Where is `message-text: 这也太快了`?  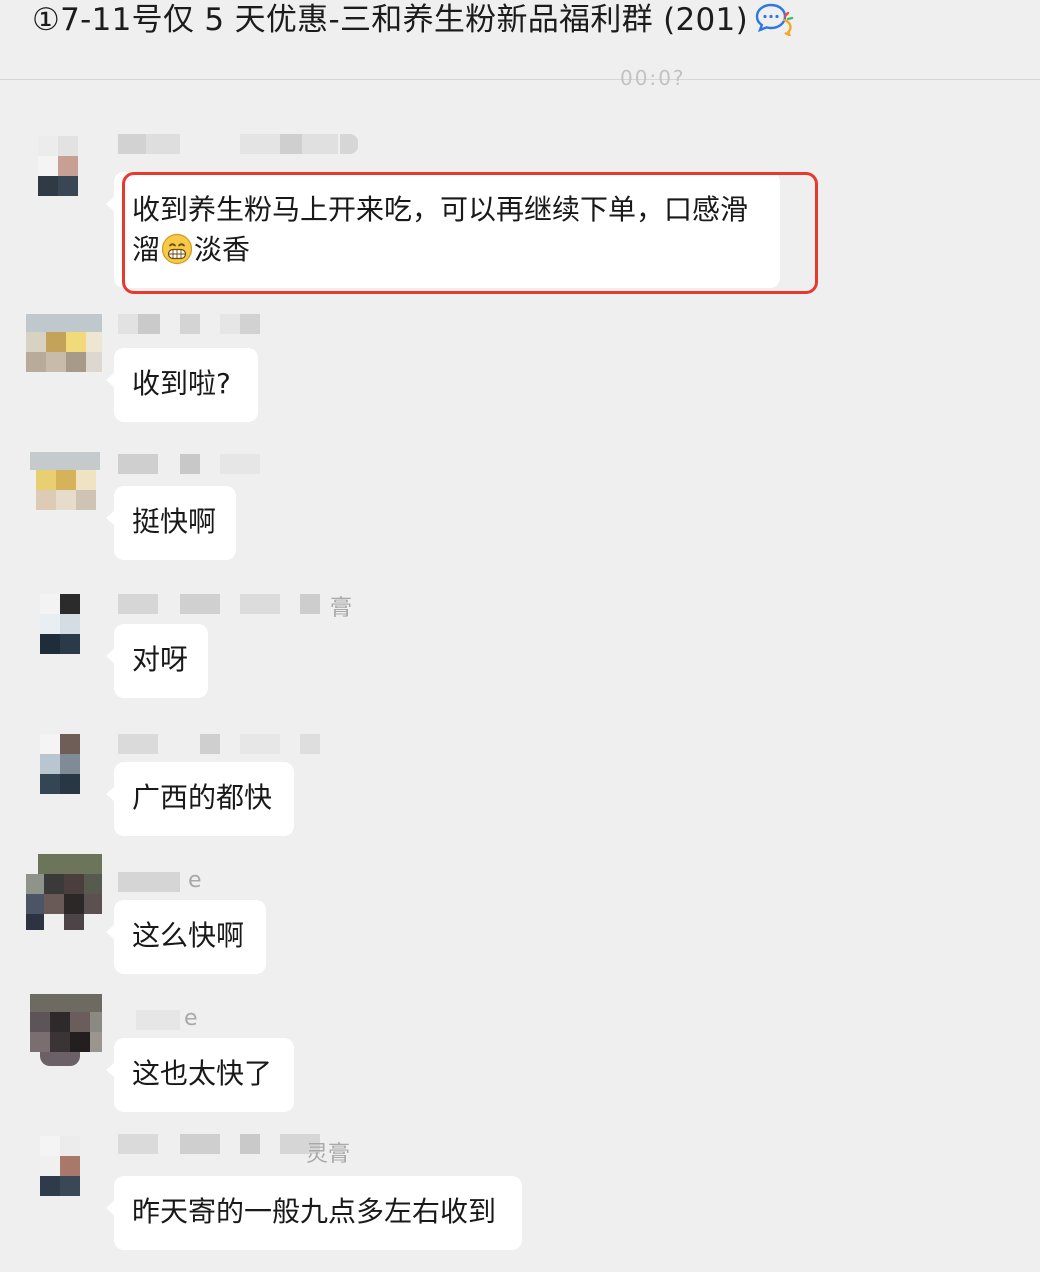 message-text: 这也太快了 is located at coordinates (202, 1073).